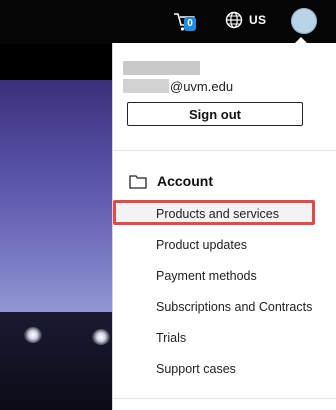 Image resolution: width=336 pixels, height=410 pixels. What do you see at coordinates (185, 181) in the screenshot?
I see `account-section-title: Account` at bounding box center [185, 181].